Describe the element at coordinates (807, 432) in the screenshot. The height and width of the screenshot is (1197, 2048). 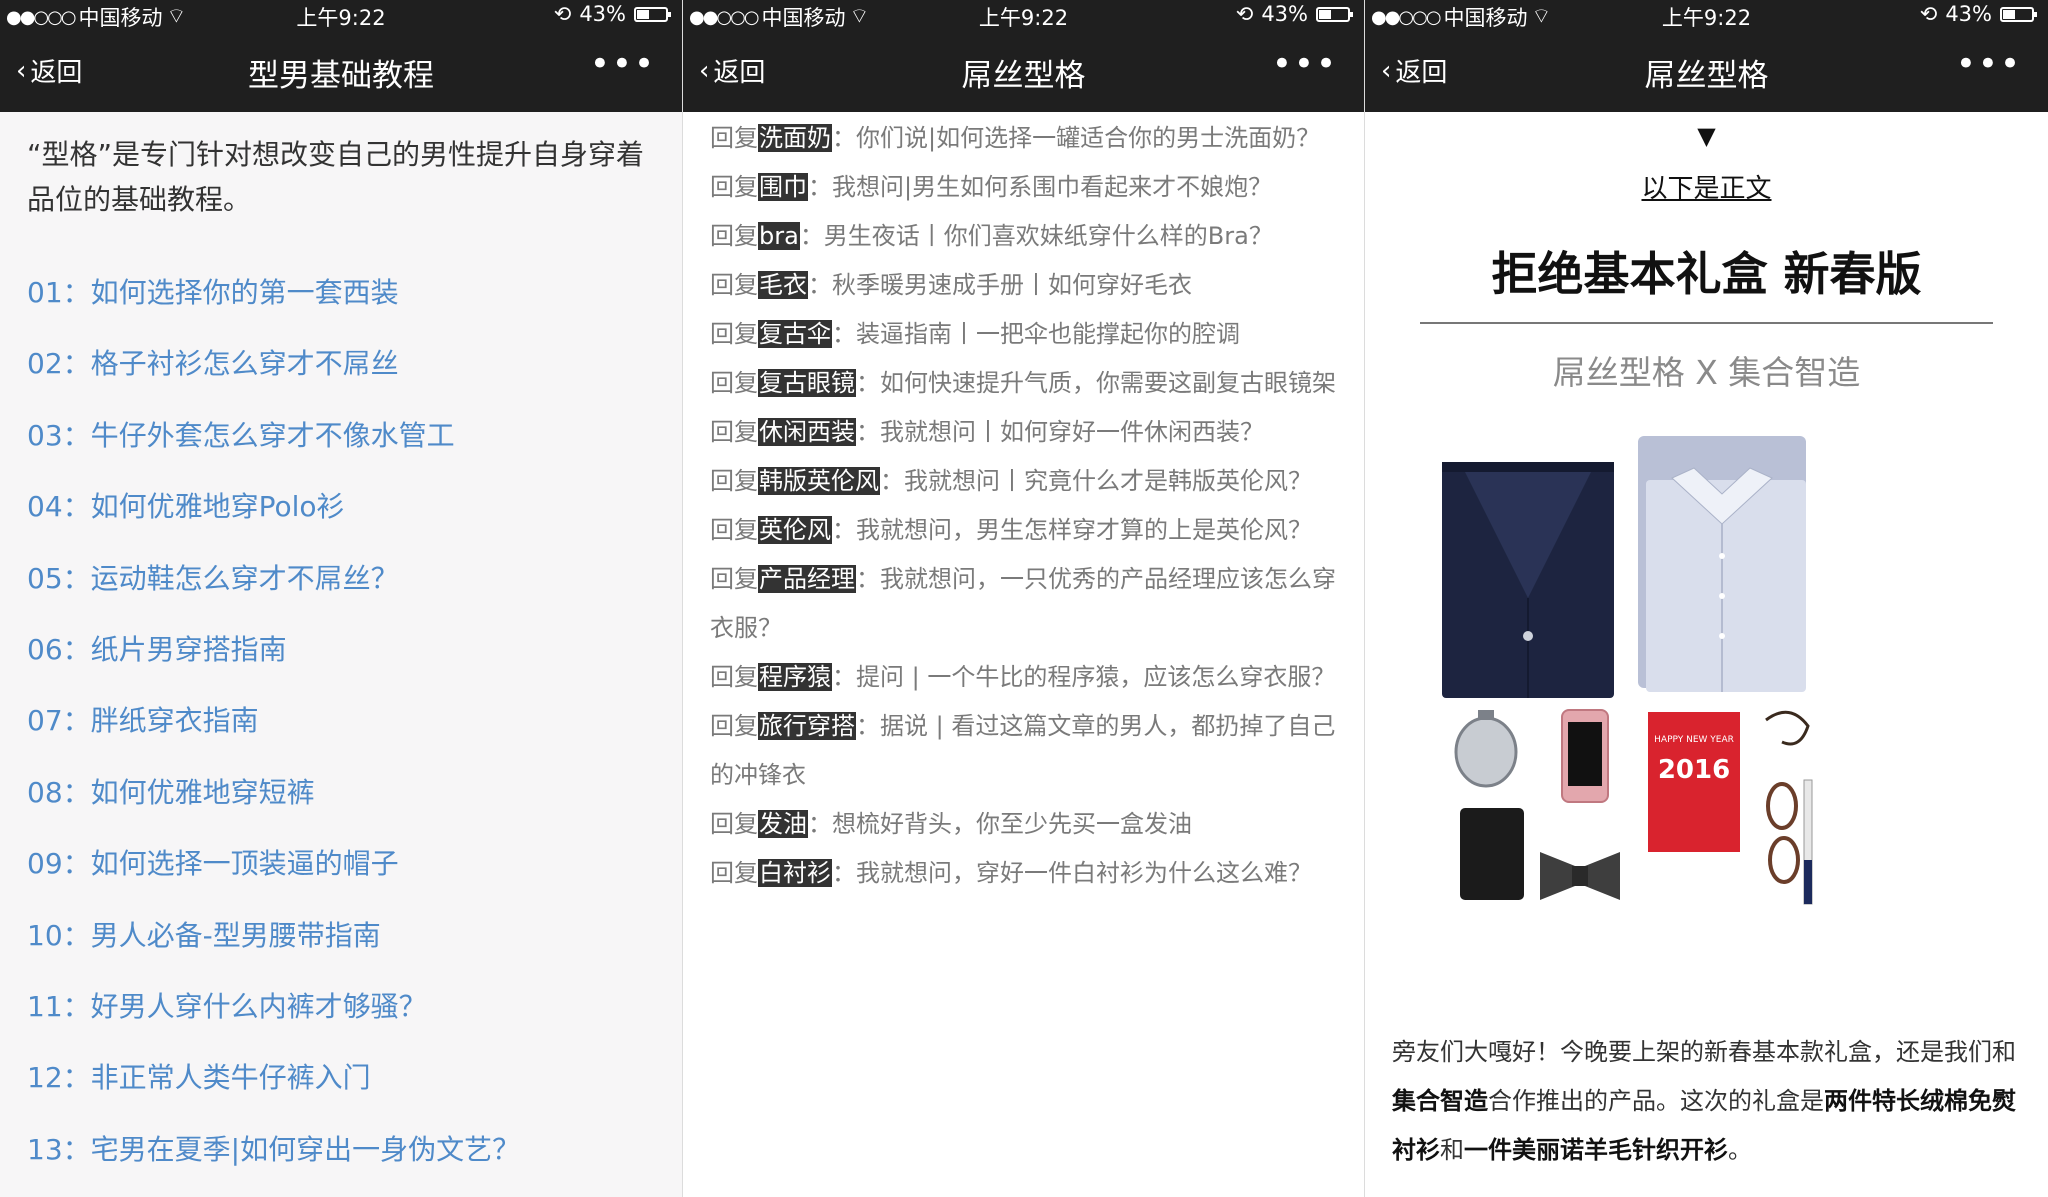
I see `reply-keyword: 休闲西装` at that location.